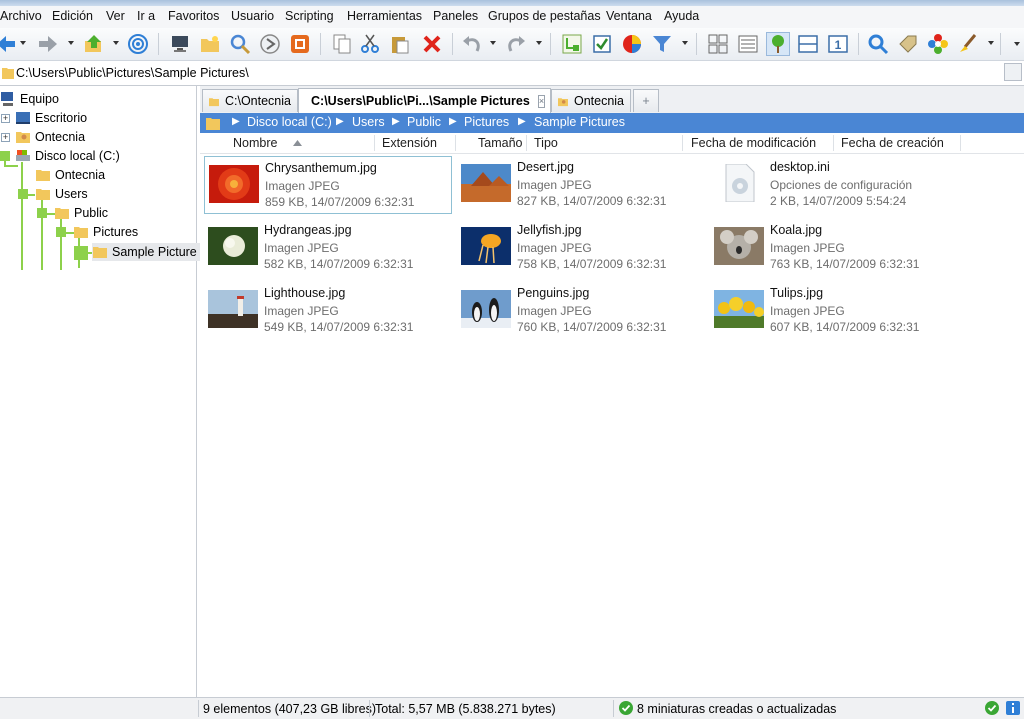 This screenshot has height=719, width=1024. Describe the element at coordinates (48, 44) in the screenshot. I see `forward-arrow-icon` at that location.